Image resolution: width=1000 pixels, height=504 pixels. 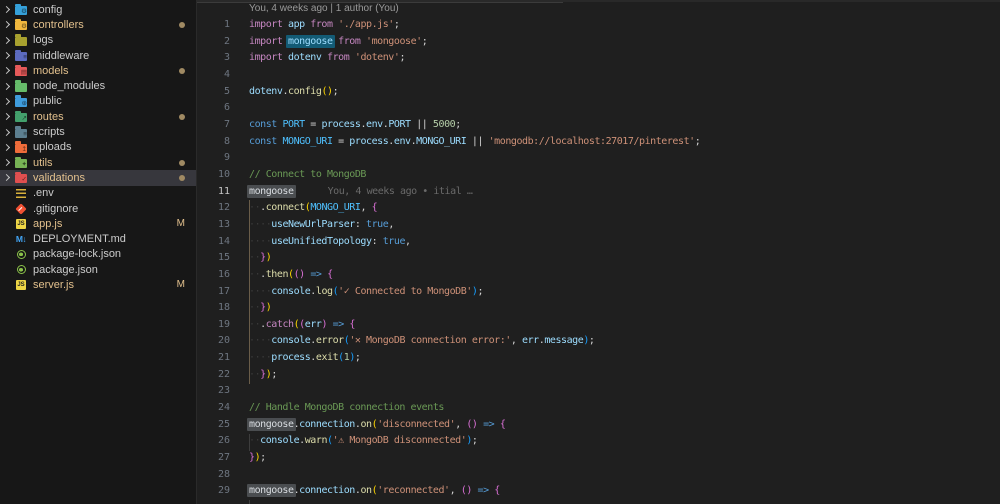 What do you see at coordinates (213, 192) in the screenshot?
I see `line-number: 11` at bounding box center [213, 192].